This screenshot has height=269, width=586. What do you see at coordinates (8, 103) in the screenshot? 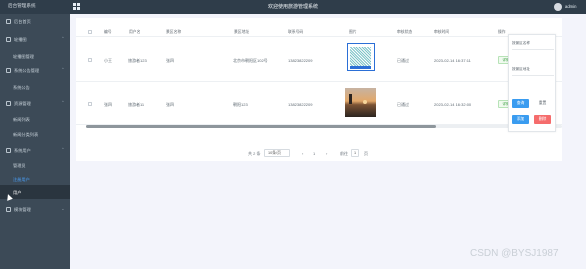
I see `folder-icon` at bounding box center [8, 103].